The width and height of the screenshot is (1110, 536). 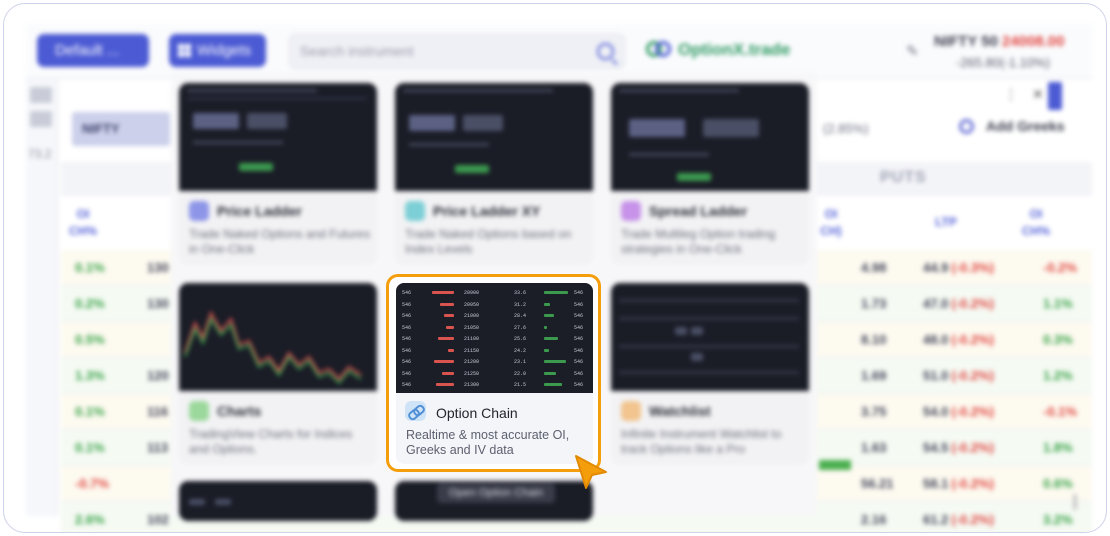 What do you see at coordinates (1035, 231) in the screenshot?
I see `puts-oi-chg-label: CH%` at bounding box center [1035, 231].